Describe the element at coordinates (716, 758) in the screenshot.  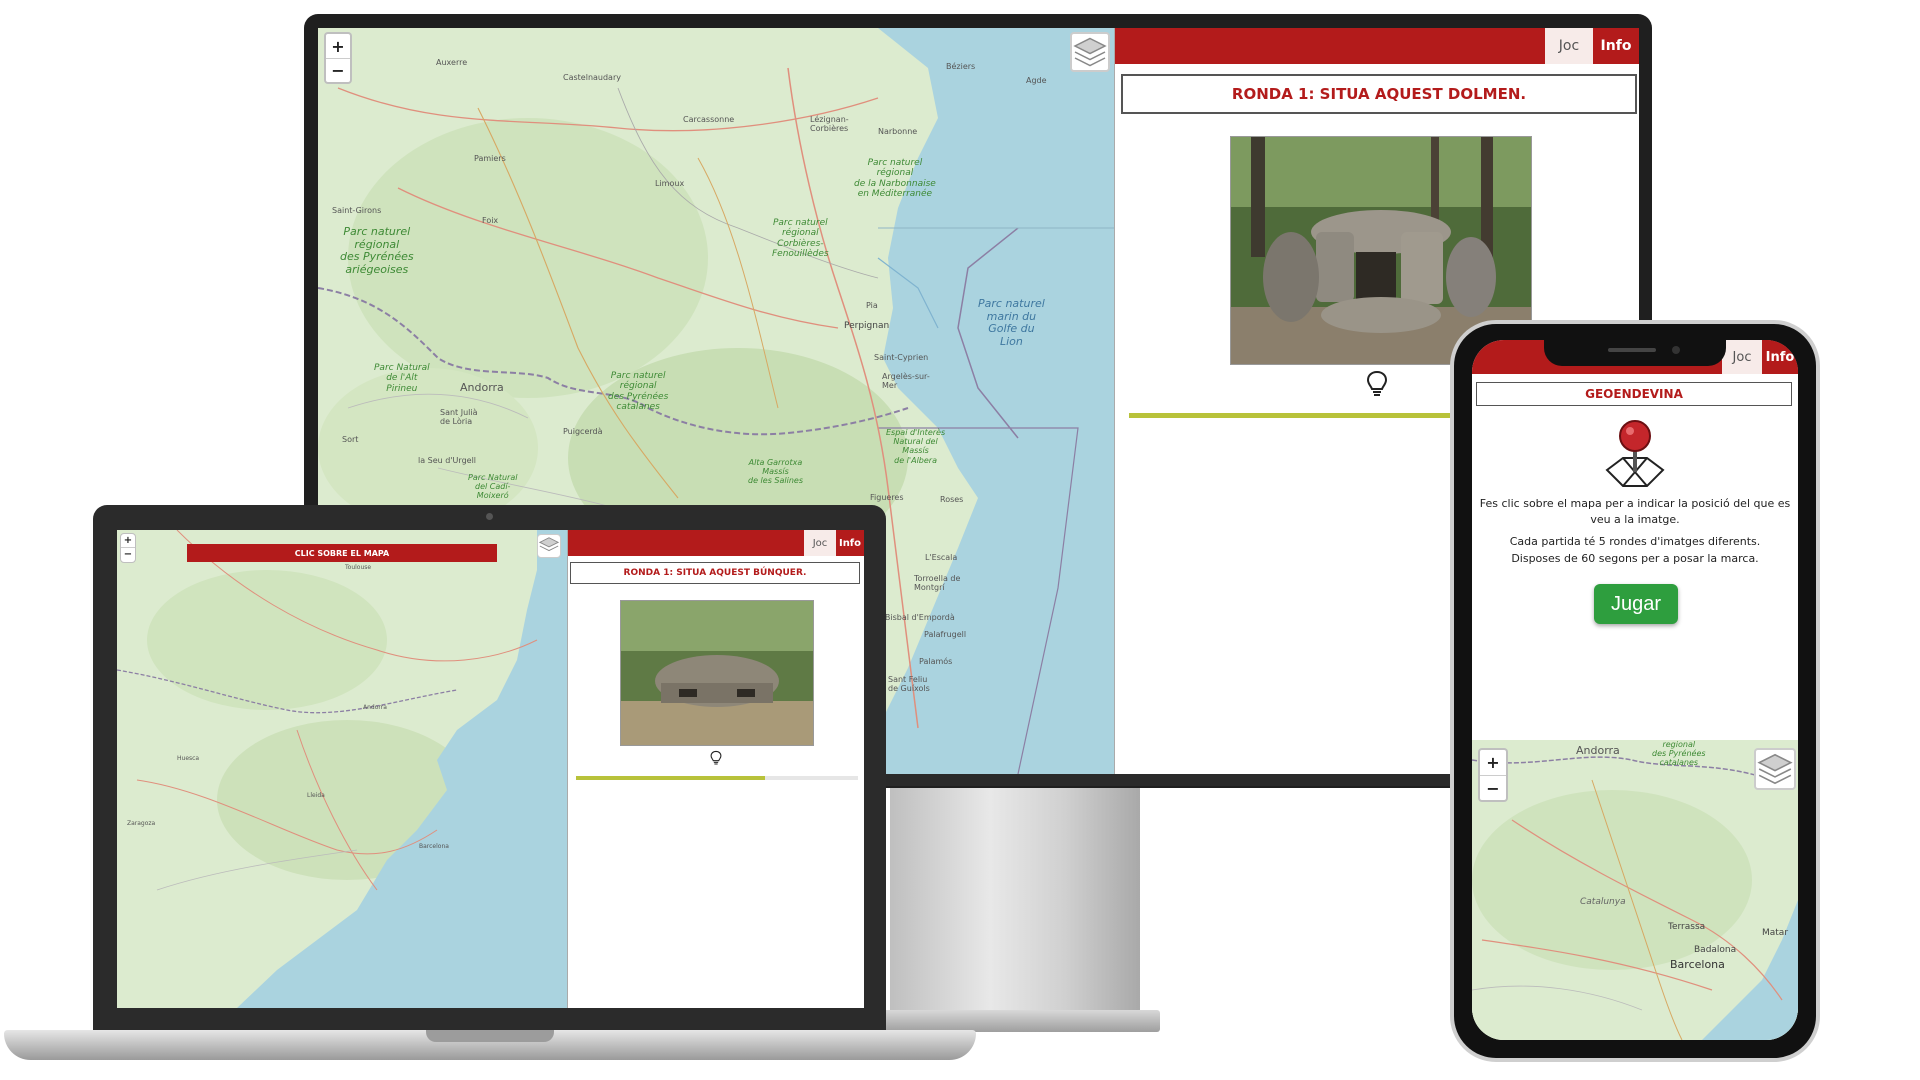
I see `laptop-hint-lightbulb-icon` at that location.